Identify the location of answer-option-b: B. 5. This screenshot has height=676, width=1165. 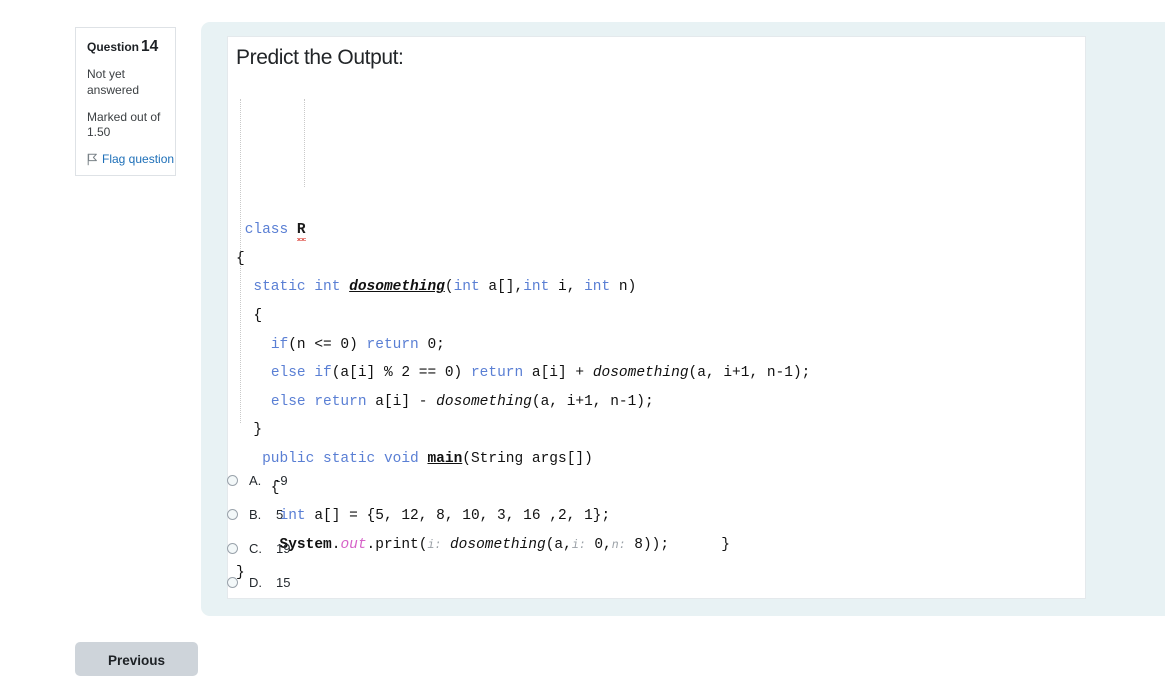
(477, 514).